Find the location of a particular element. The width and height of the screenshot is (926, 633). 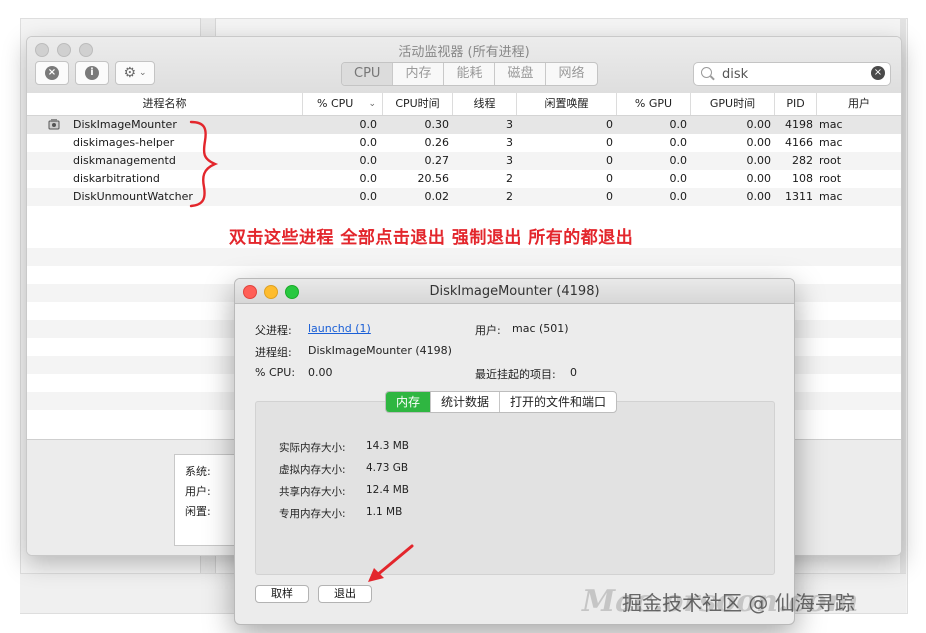

disk-mounter-icon is located at coordinates (54, 124).